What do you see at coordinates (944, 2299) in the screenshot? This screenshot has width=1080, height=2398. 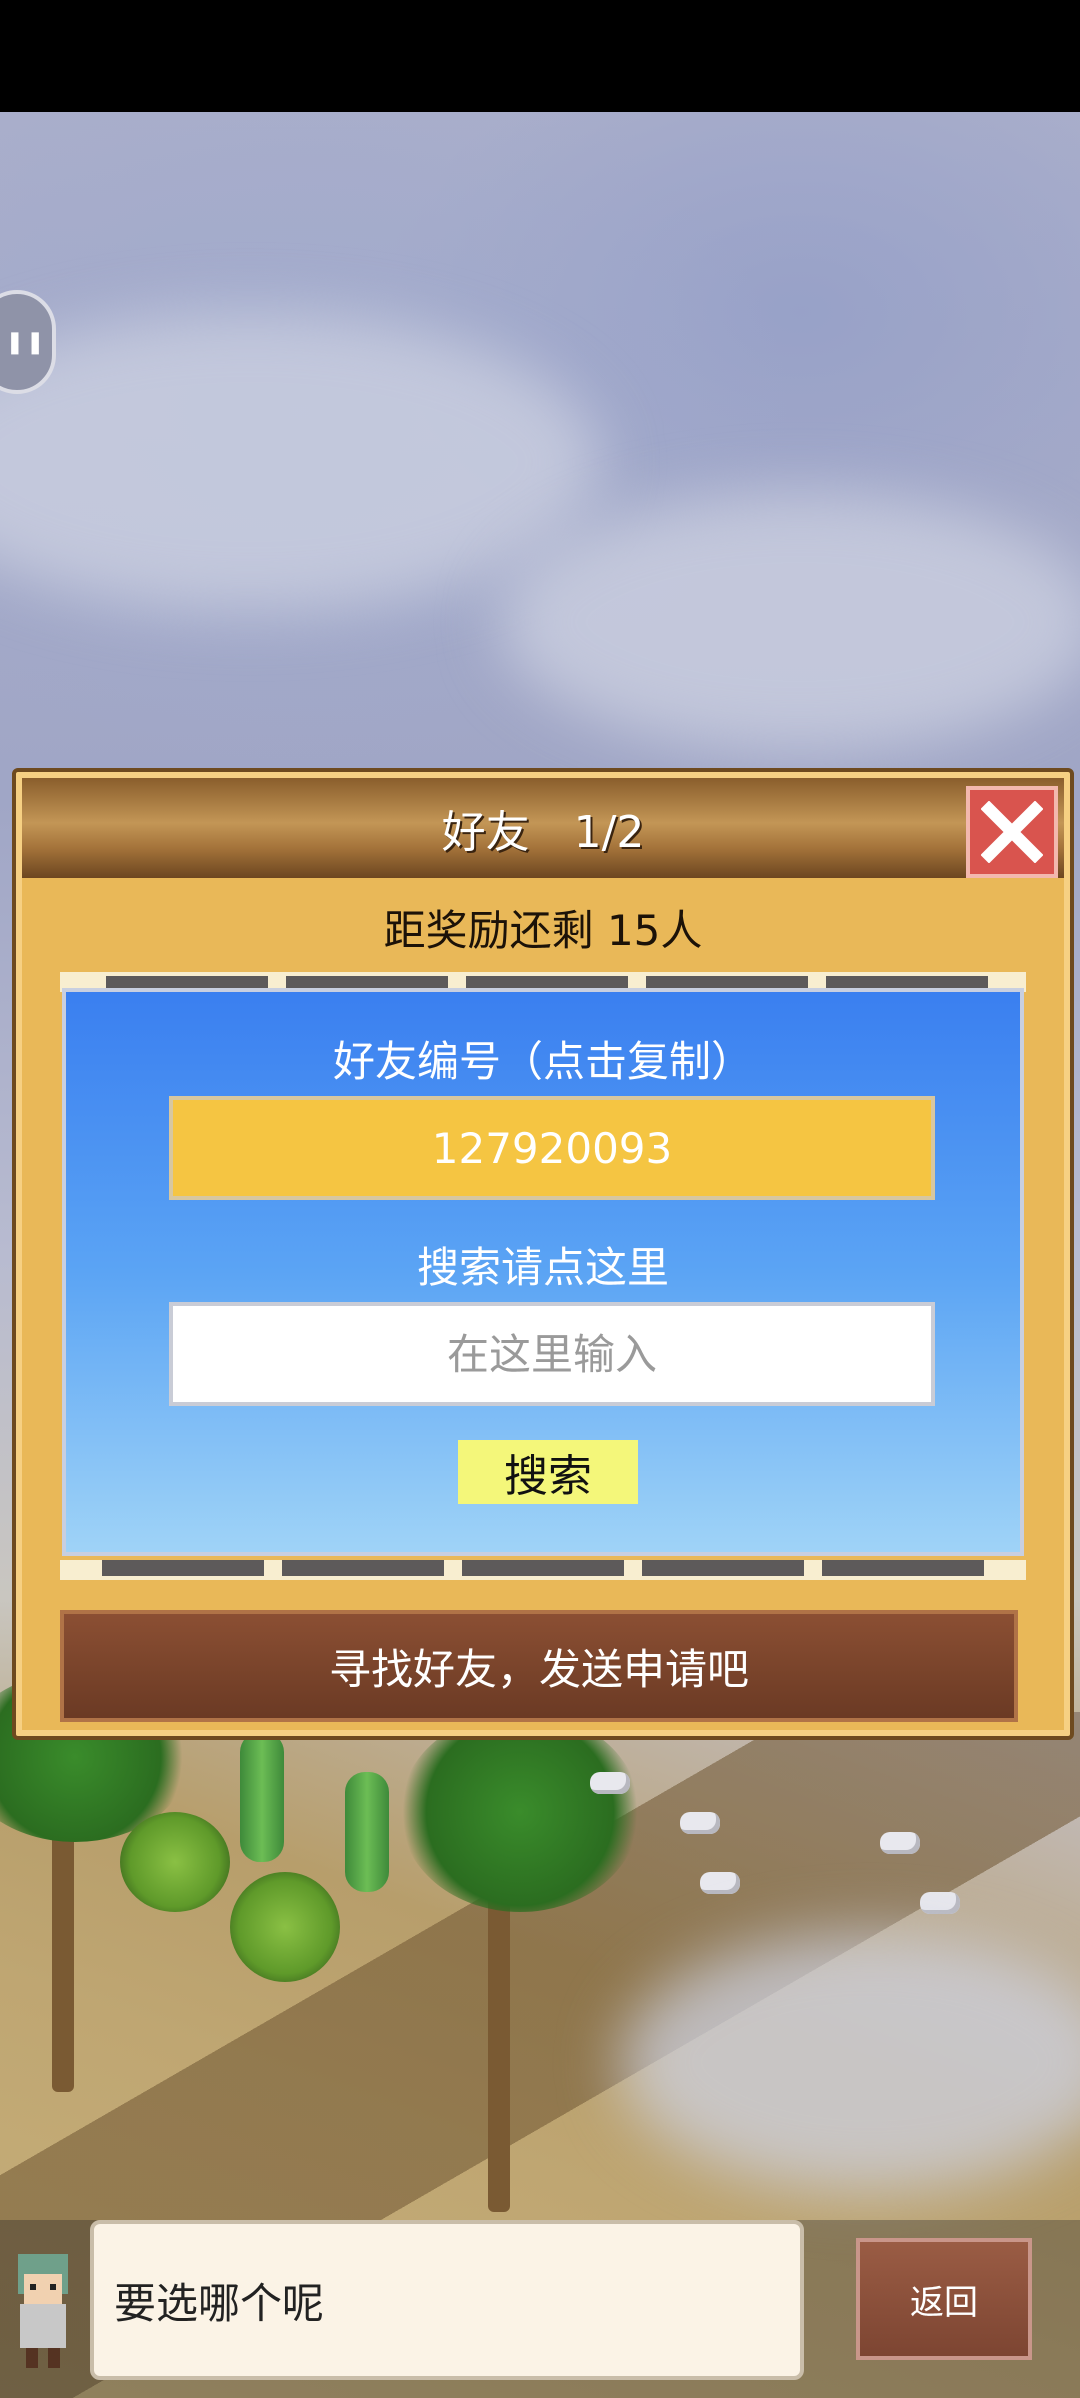 I see `back-button: 返回` at bounding box center [944, 2299].